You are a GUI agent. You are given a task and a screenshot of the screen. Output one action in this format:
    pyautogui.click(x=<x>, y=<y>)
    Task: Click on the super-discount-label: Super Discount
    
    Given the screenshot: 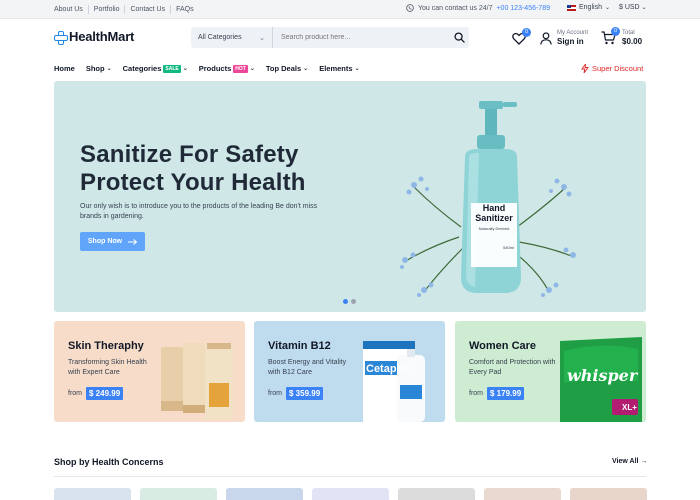 What is the action you would take?
    pyautogui.click(x=618, y=68)
    